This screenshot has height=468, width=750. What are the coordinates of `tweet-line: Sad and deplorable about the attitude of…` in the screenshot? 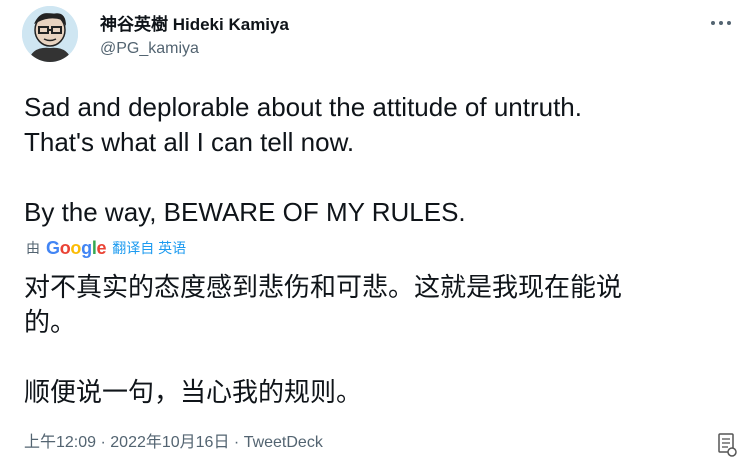 It's located at (303, 107).